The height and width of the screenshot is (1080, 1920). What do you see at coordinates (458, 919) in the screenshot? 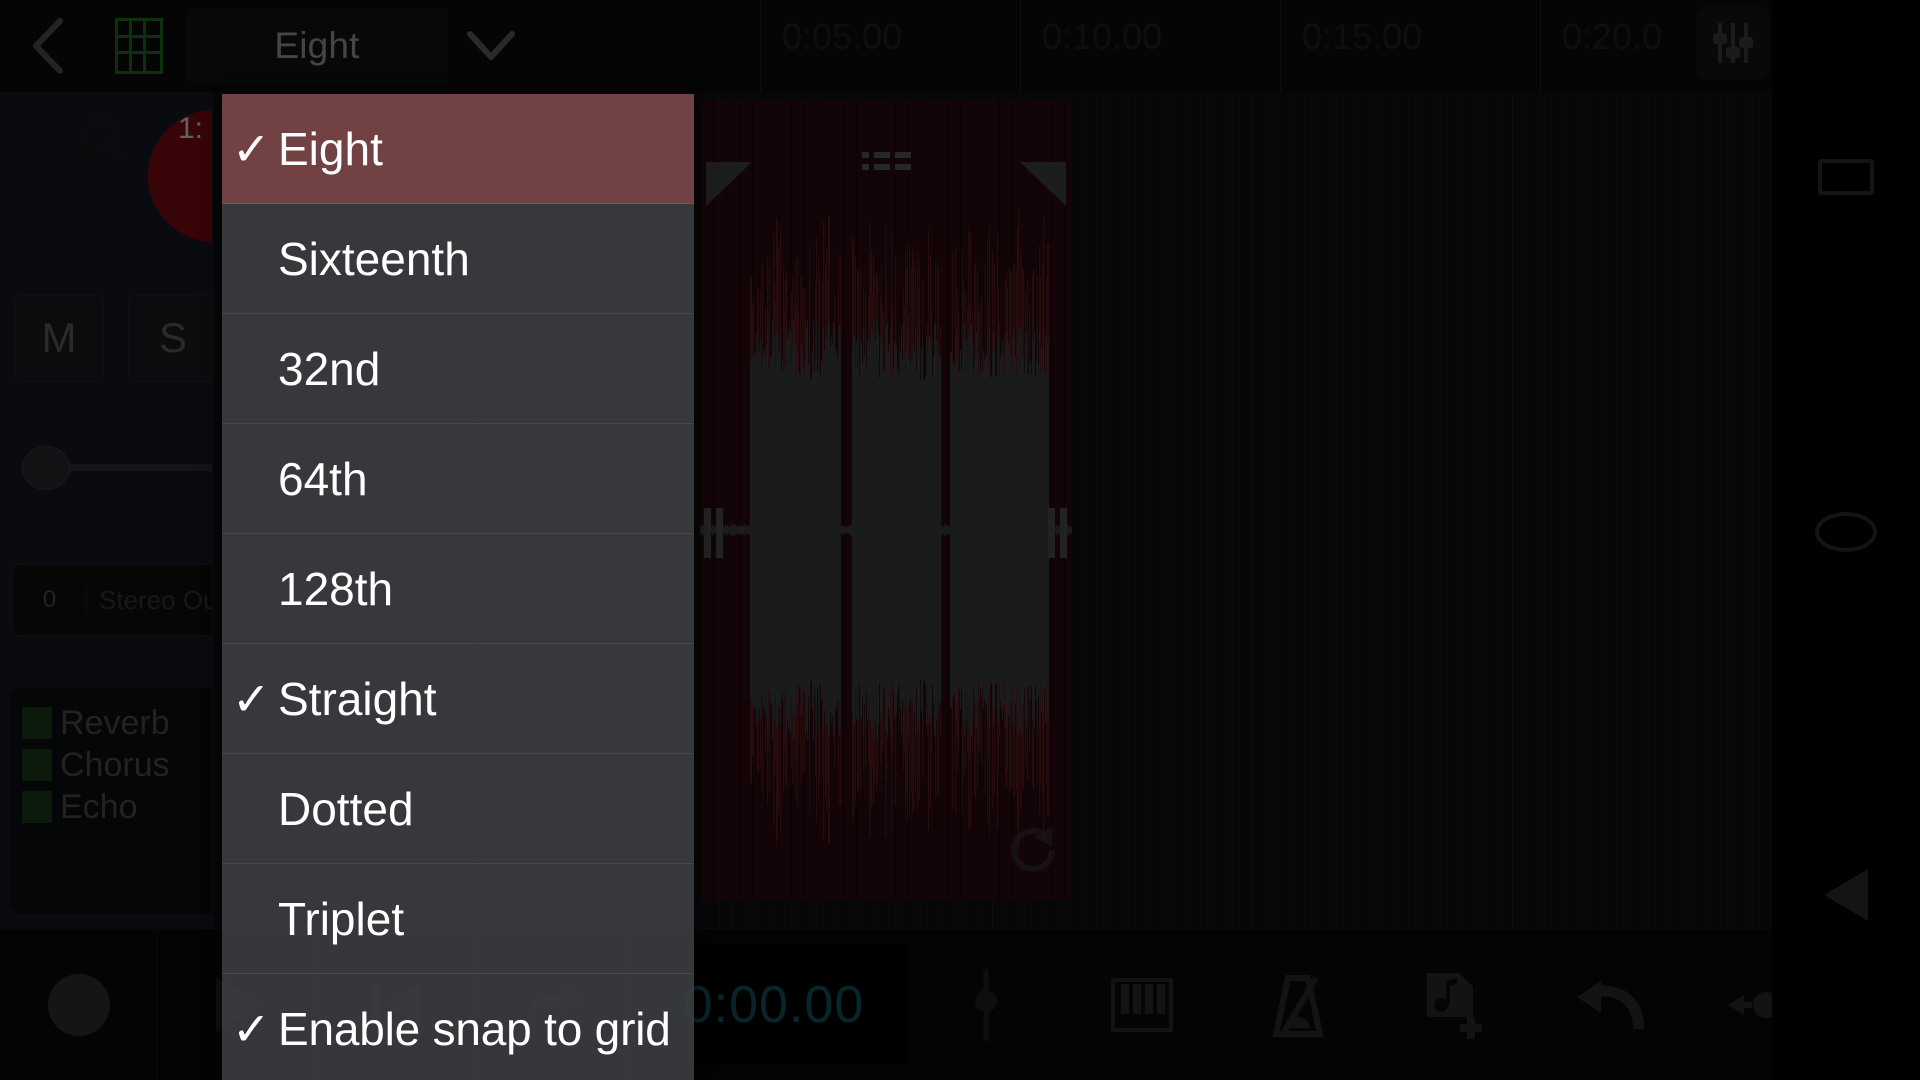
I see `menu-item-triplet: Triplet` at bounding box center [458, 919].